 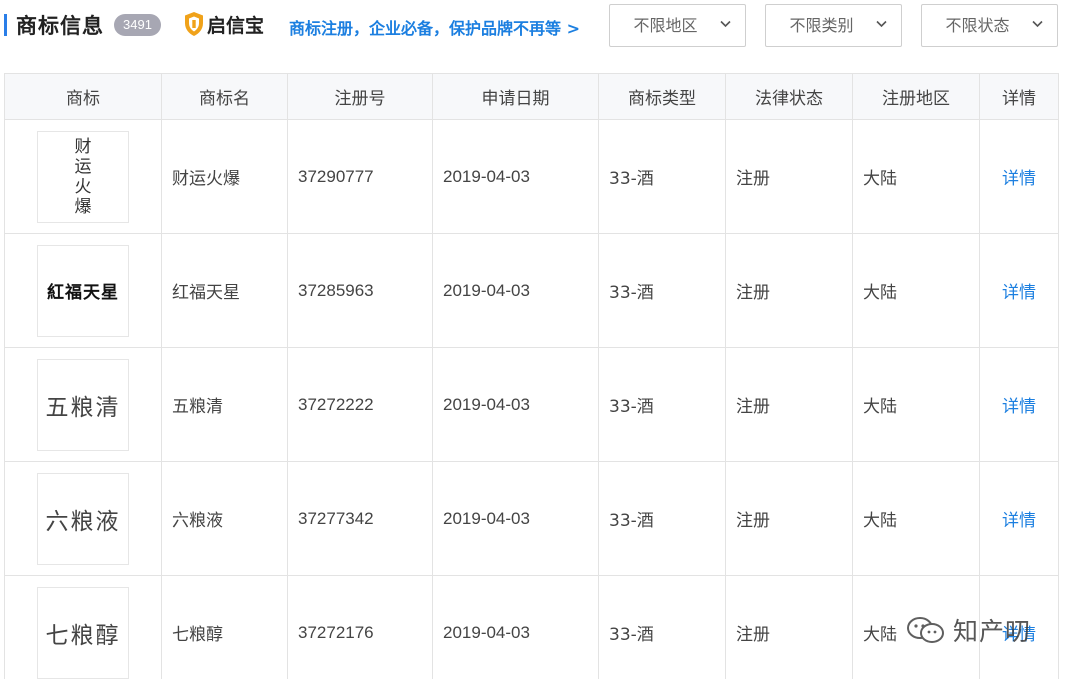 What do you see at coordinates (224, 518) in the screenshot?
I see `trademark-name: 六粮液` at bounding box center [224, 518].